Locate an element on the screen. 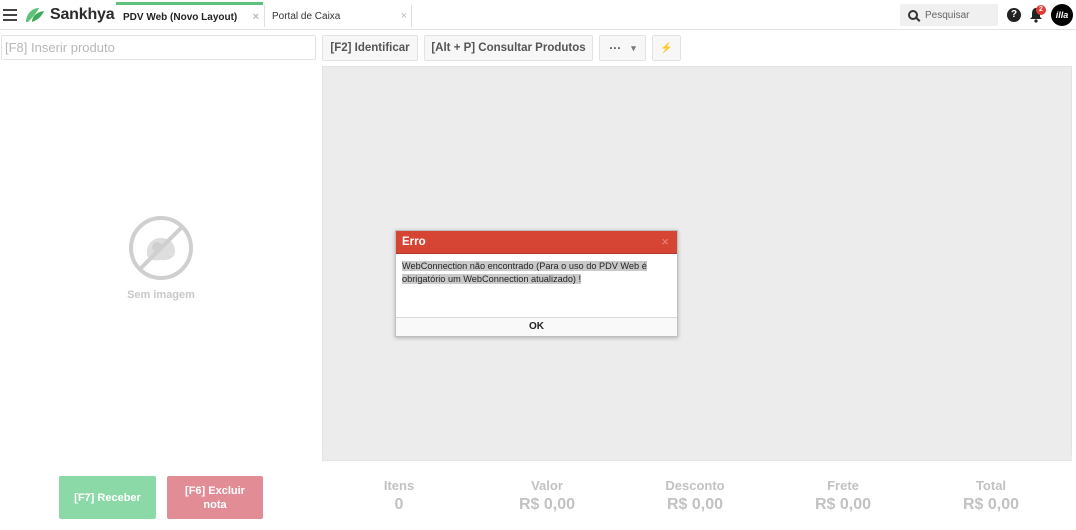  notification-badge: 2 is located at coordinates (1041, 10).